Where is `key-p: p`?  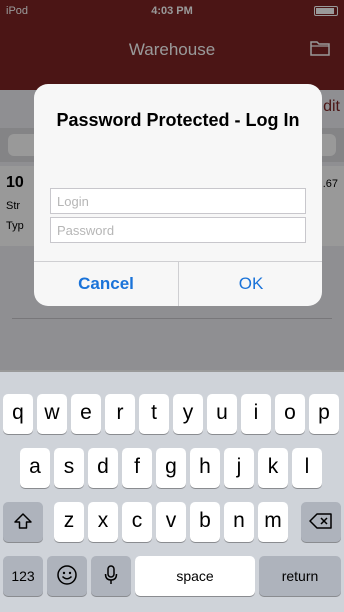 key-p: p is located at coordinates (324, 414).